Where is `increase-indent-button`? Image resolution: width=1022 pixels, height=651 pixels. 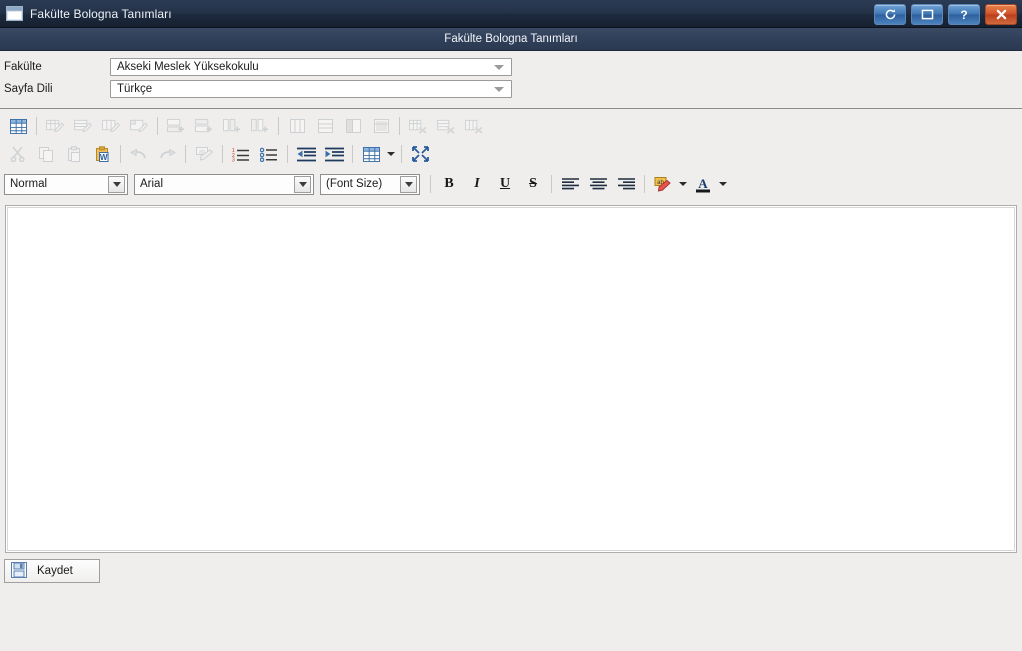 increase-indent-button is located at coordinates (334, 154).